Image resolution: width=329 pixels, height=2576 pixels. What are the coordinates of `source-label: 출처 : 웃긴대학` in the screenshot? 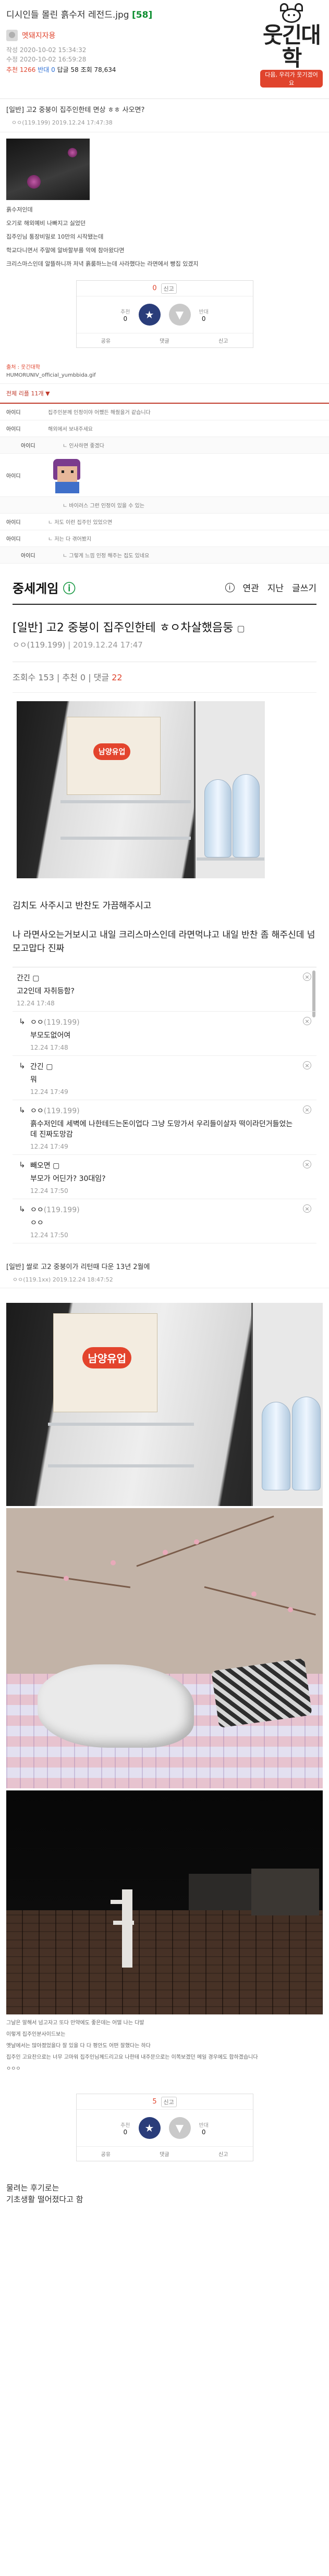 It's located at (23, 367).